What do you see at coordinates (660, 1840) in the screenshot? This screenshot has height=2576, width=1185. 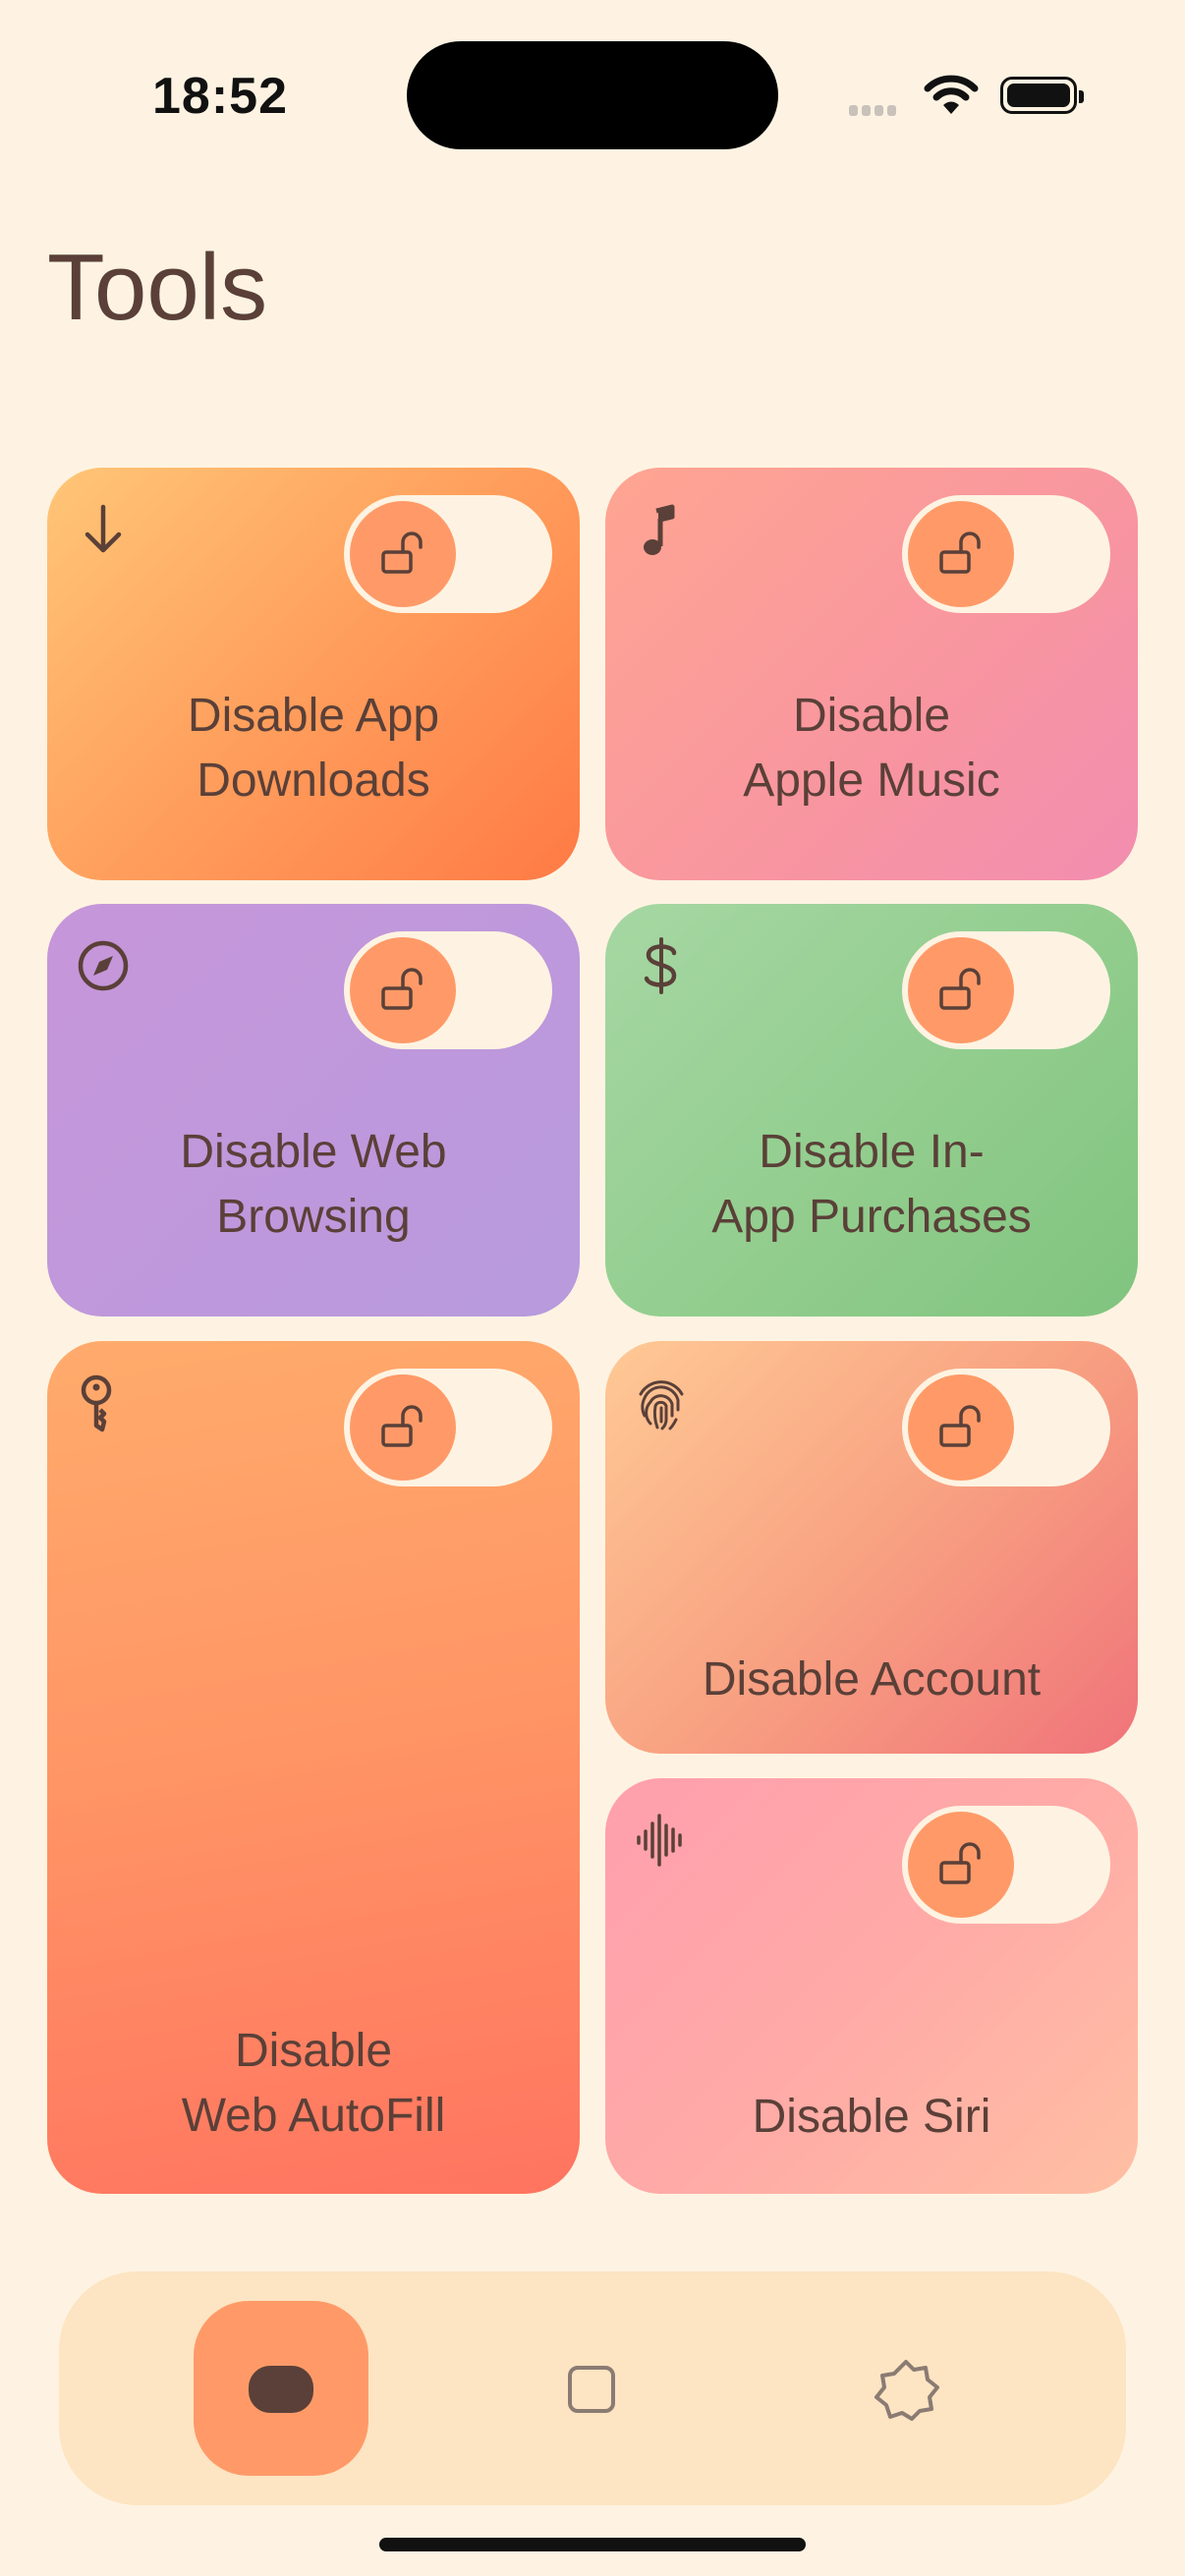 I see `waveform-icon` at bounding box center [660, 1840].